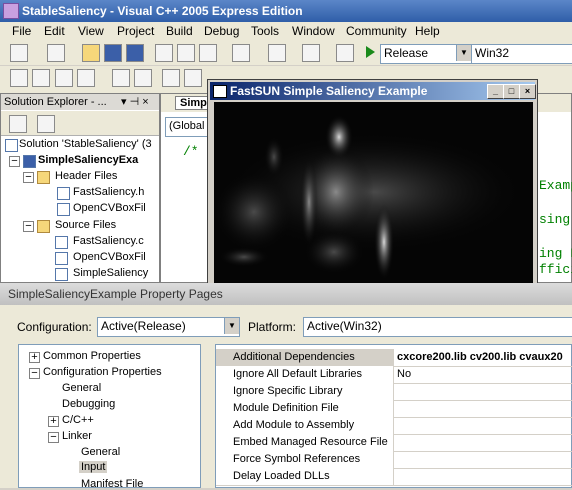  I want to click on menu-help: Help, so click(427, 31).